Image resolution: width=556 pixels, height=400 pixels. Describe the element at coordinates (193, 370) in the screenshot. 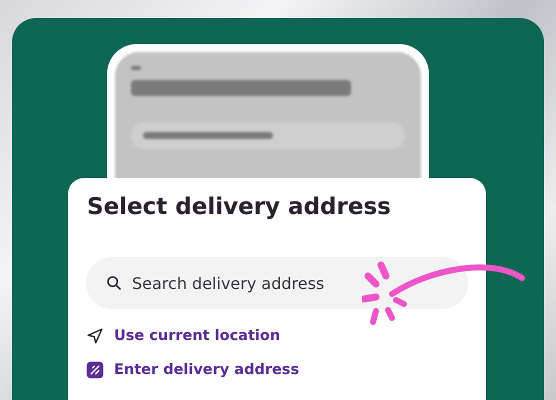

I see `address-option-link: Enter delivery address` at that location.